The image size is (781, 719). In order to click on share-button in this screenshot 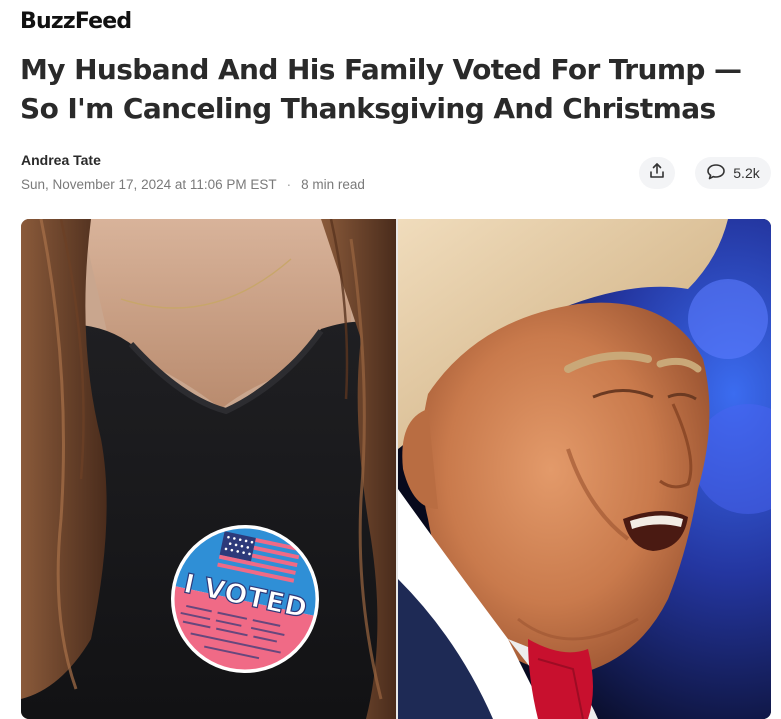, I will do `click(657, 173)`.